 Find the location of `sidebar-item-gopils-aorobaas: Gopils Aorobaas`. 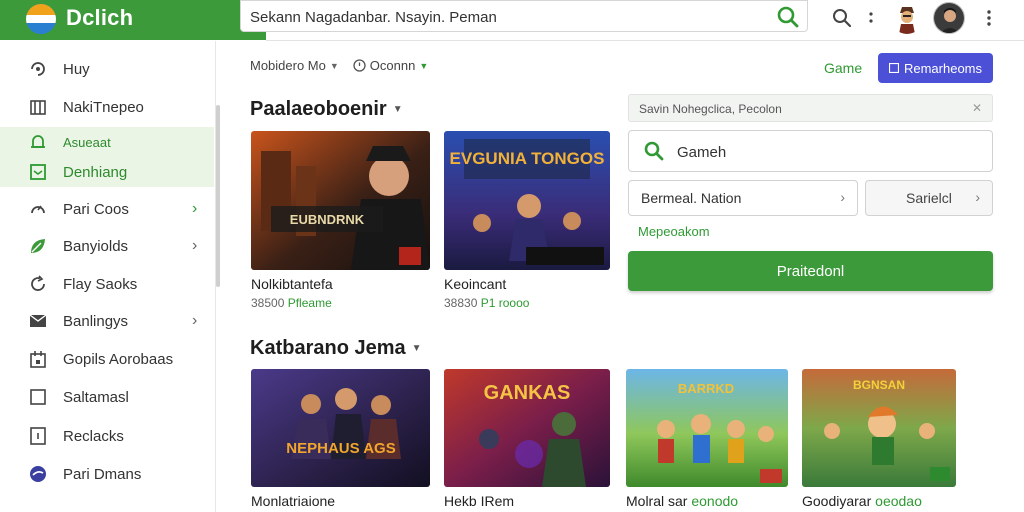

sidebar-item-gopils-aorobaas: Gopils Aorobaas is located at coordinates (107, 359).